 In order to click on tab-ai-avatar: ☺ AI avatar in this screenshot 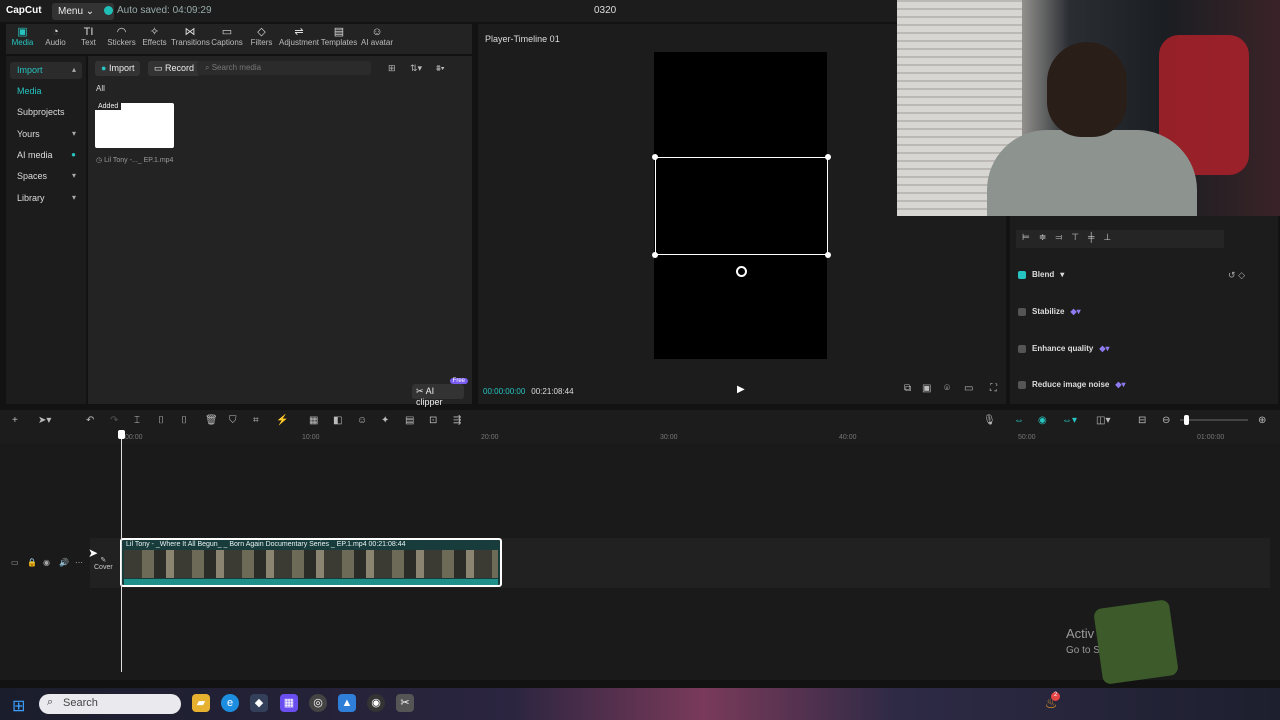, I will do `click(377, 39)`.